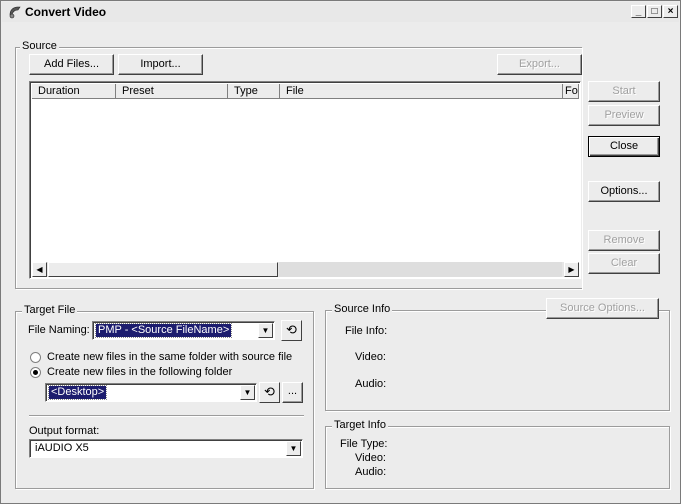 This screenshot has width=681, height=504. I want to click on target-audio-label: Audio:, so click(371, 472).